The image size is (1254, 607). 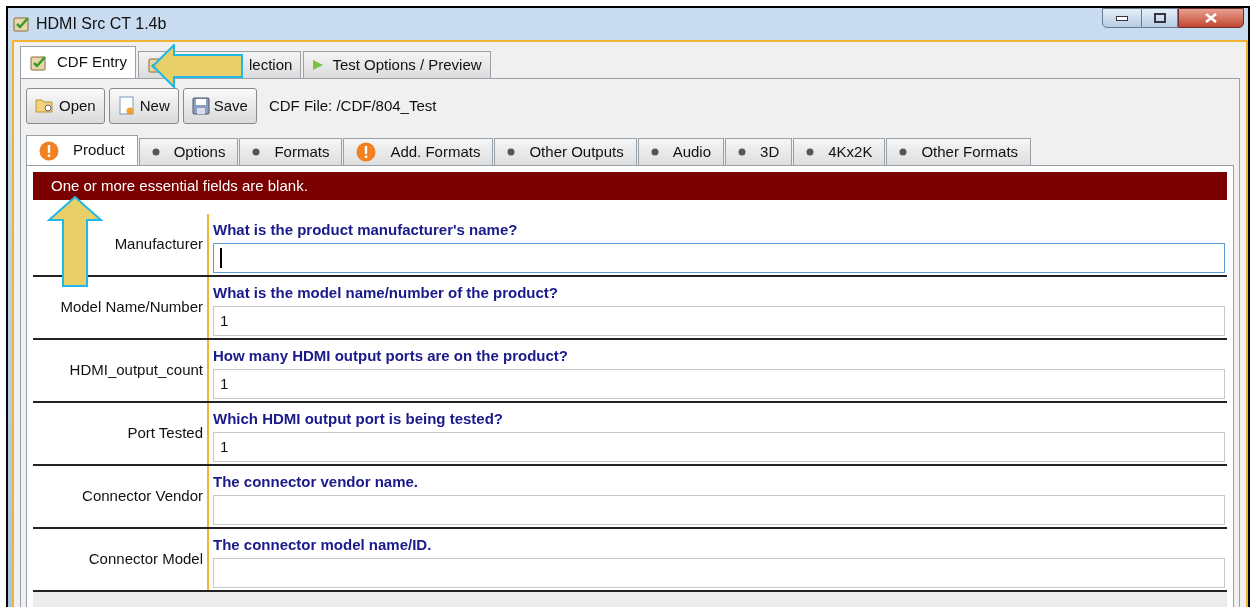 What do you see at coordinates (200, 106) in the screenshot?
I see `save-icon` at bounding box center [200, 106].